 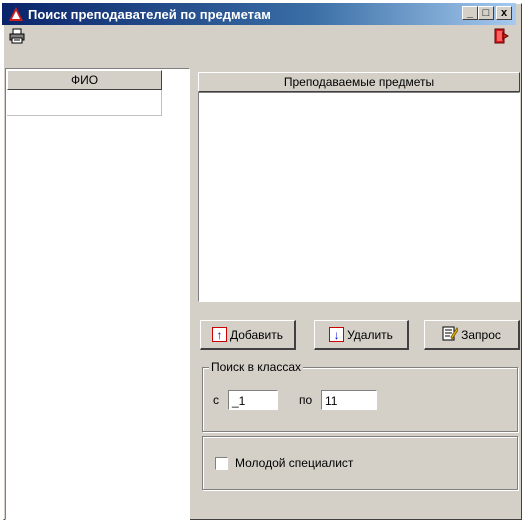 I want to click on add-button: ↑ Добавить, so click(x=248, y=335).